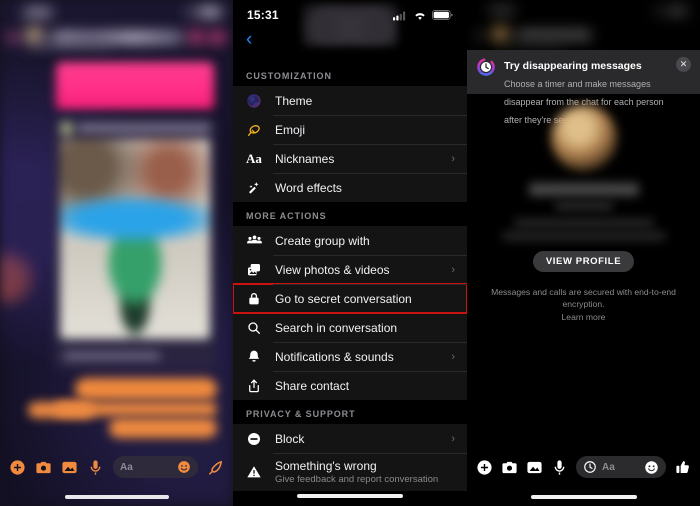  What do you see at coordinates (350, 269) in the screenshot?
I see `menu-item-view-photos-videos: View photos & videos ›` at bounding box center [350, 269].